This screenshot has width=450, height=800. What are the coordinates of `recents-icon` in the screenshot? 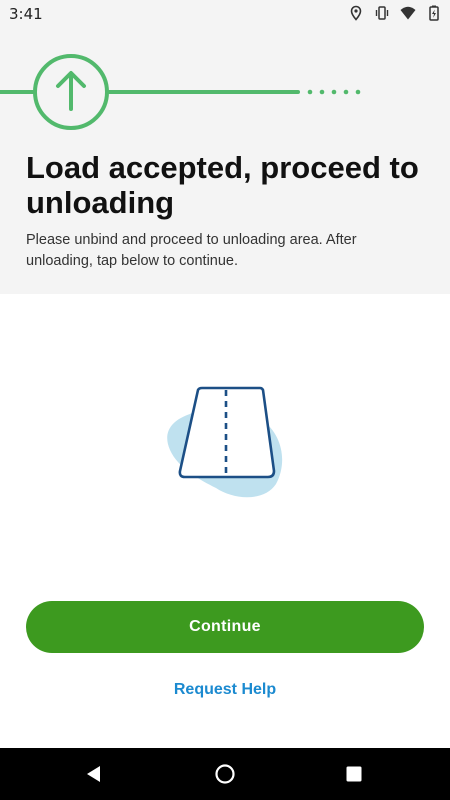 It's located at (354, 774).